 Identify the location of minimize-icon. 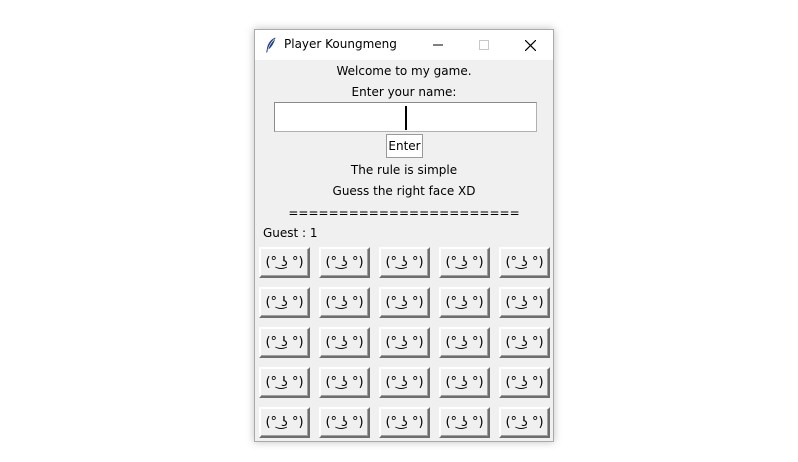
(438, 45).